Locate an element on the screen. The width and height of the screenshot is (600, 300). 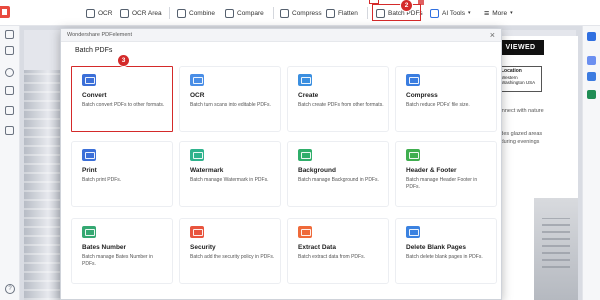
shield-icon is located at coordinates (197, 232).